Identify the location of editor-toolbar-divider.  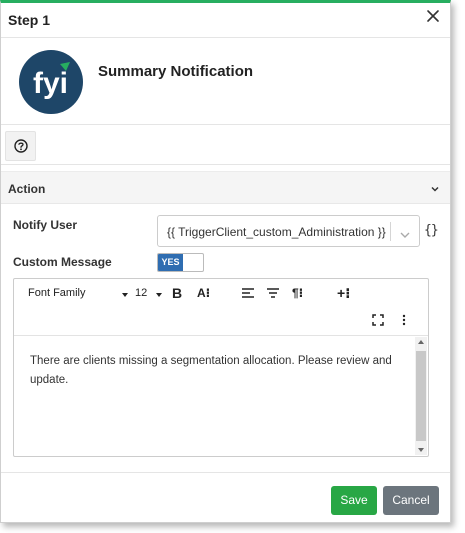
(221, 335).